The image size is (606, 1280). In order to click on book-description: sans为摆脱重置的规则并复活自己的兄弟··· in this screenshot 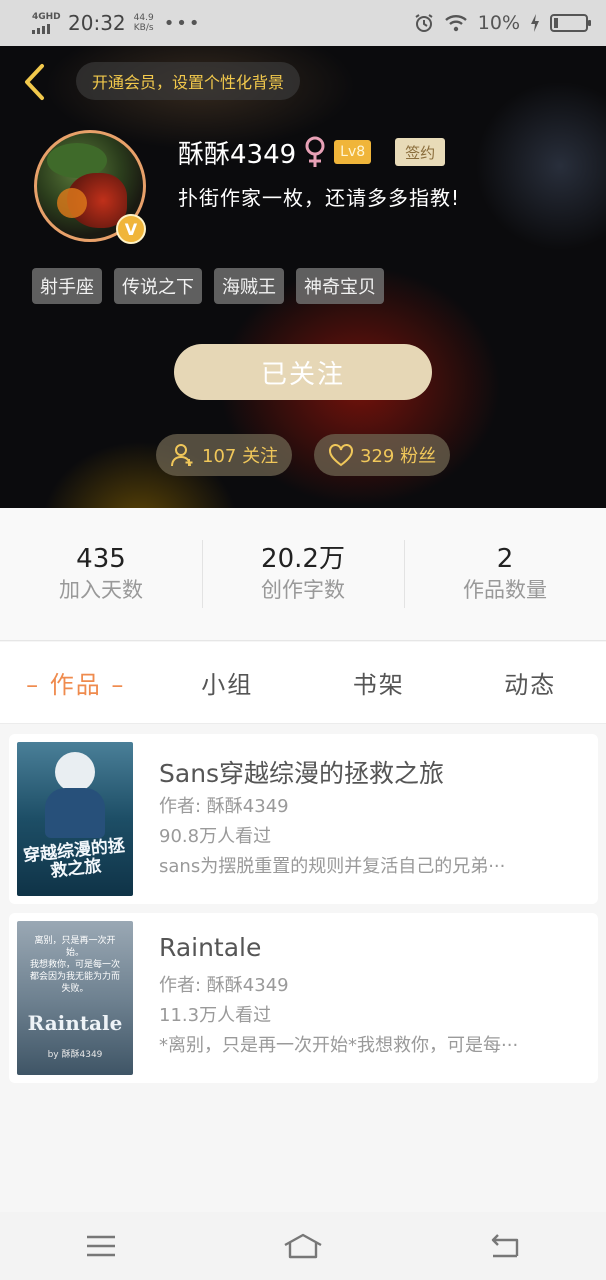, I will do `click(332, 866)`.